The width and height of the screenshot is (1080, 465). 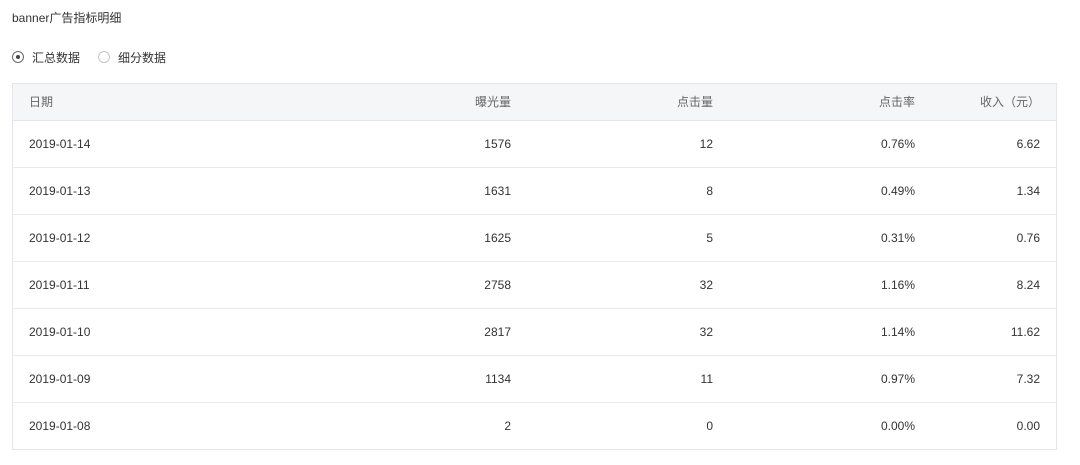 I want to click on cell-exposure: 2817, so click(x=396, y=331).